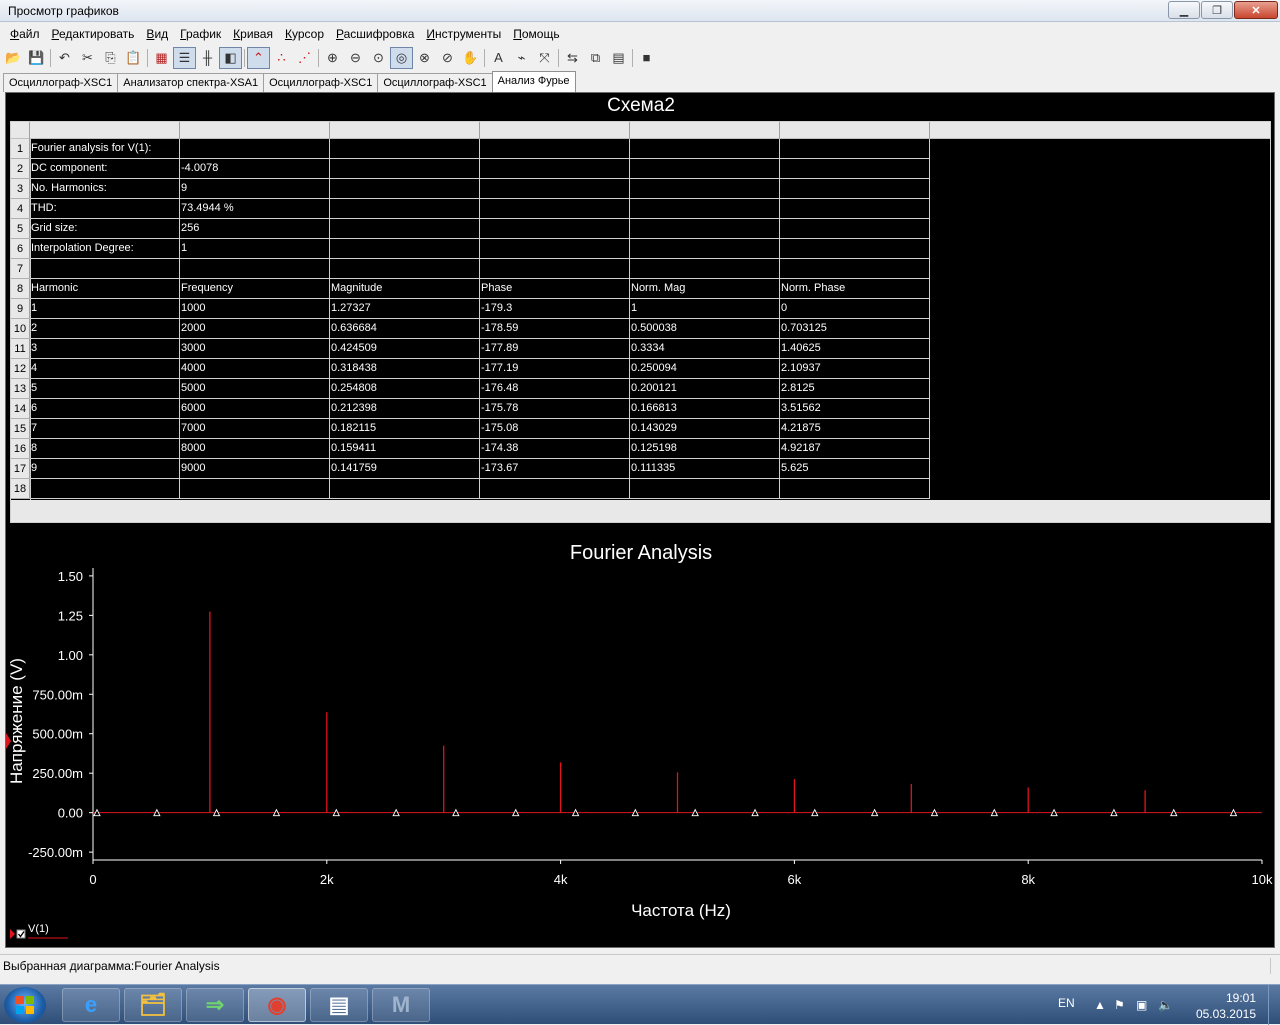  I want to click on status-text: Выбранная диаграмма:Fourier Analysis, so click(111, 966).